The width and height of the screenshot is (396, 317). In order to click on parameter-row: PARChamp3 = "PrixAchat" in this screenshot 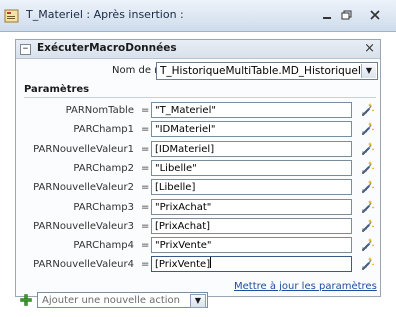, I will do `click(198, 208)`.